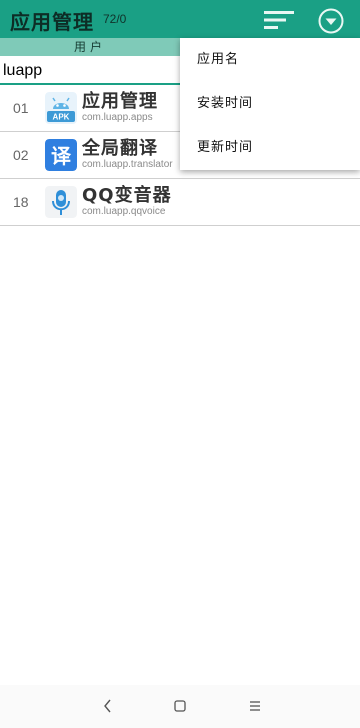 This screenshot has width=360, height=728. What do you see at coordinates (124, 211) in the screenshot?
I see `app-package: com.luapp.qqvoice` at bounding box center [124, 211].